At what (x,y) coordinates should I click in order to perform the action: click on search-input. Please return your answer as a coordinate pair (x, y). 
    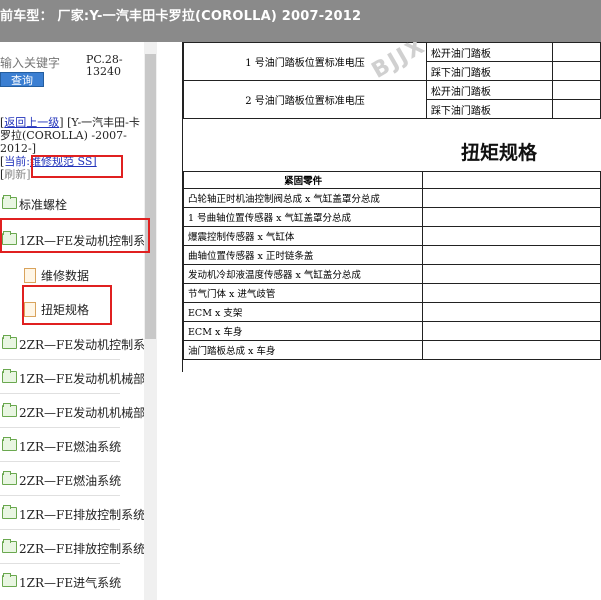
    Looking at the image, I should click on (42, 63).